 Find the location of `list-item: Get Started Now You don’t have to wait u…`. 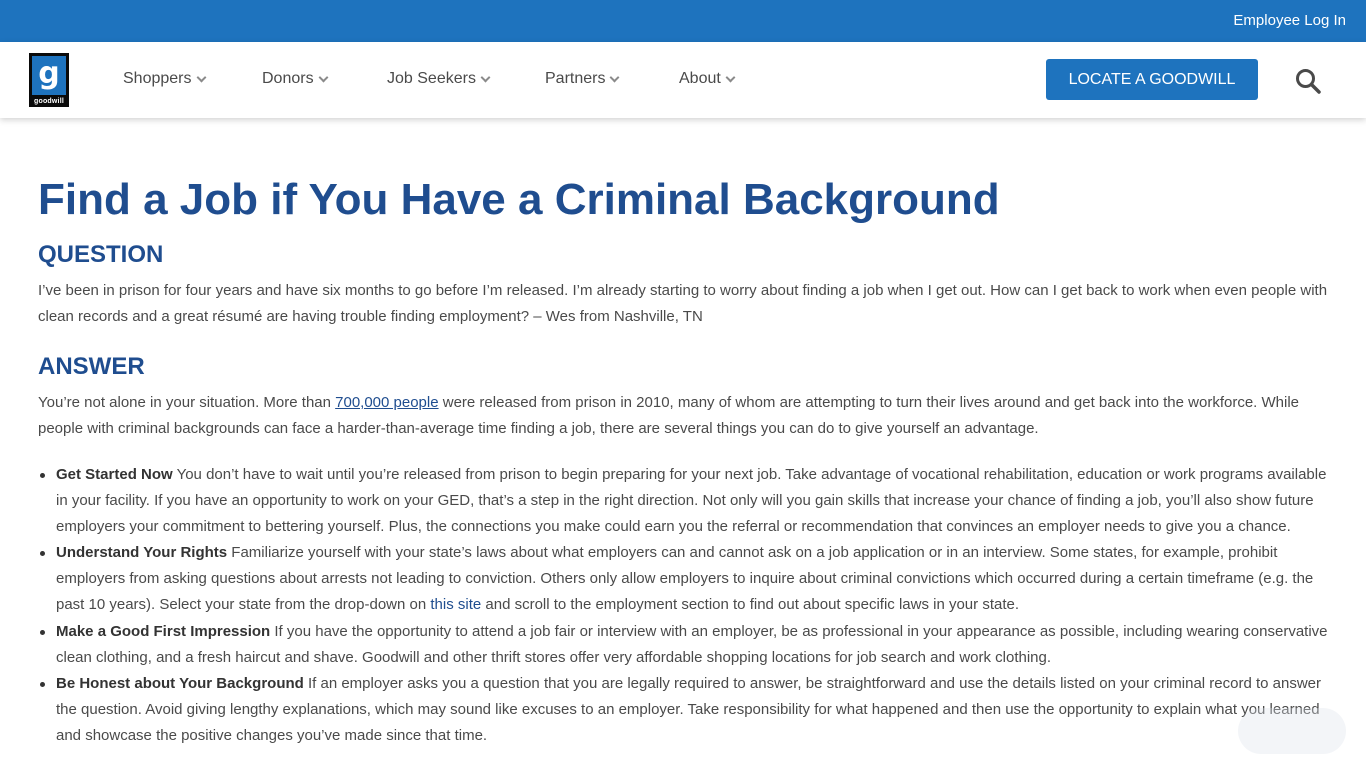

list-item: Get Started Now You don’t have to wait u… is located at coordinates (687, 500).